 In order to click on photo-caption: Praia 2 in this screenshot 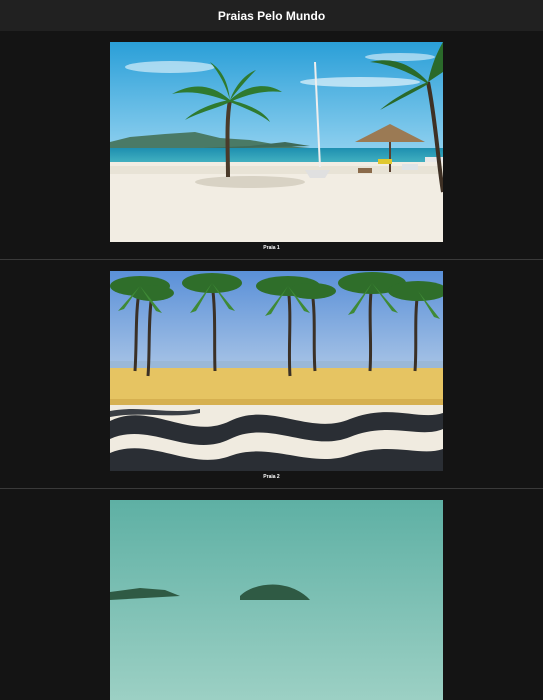, I will do `click(271, 477)`.